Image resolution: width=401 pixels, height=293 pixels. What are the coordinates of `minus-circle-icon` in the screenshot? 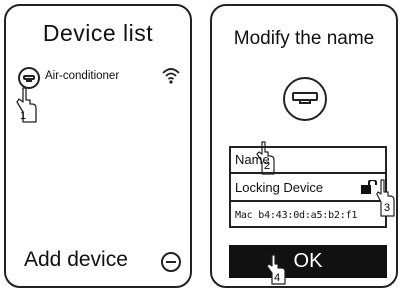 It's located at (171, 262).